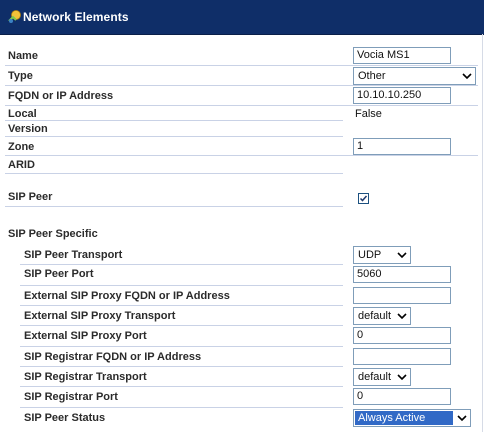  Describe the element at coordinates (402, 55) in the screenshot. I see `name-input: Vocia MS1` at that location.